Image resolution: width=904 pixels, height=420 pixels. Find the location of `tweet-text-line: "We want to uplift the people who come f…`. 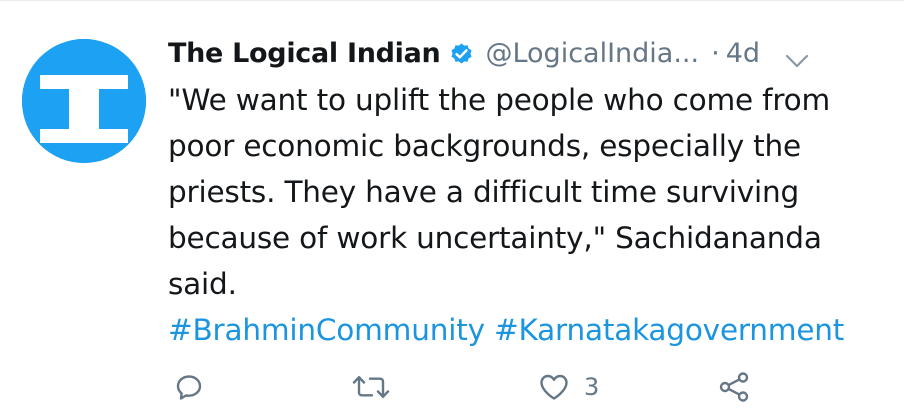

tweet-text-line: "We want to uplift the people who come f… is located at coordinates (499, 100).